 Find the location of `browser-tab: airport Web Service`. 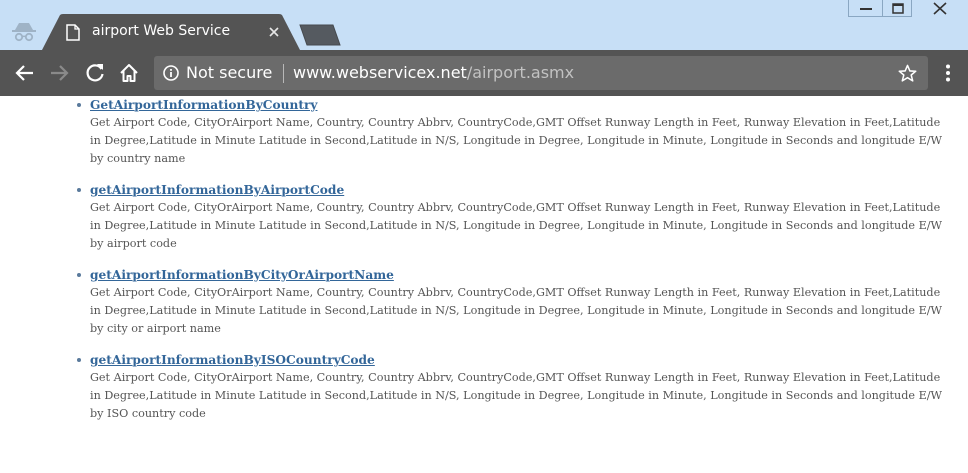

browser-tab: airport Web Service is located at coordinates (171, 32).